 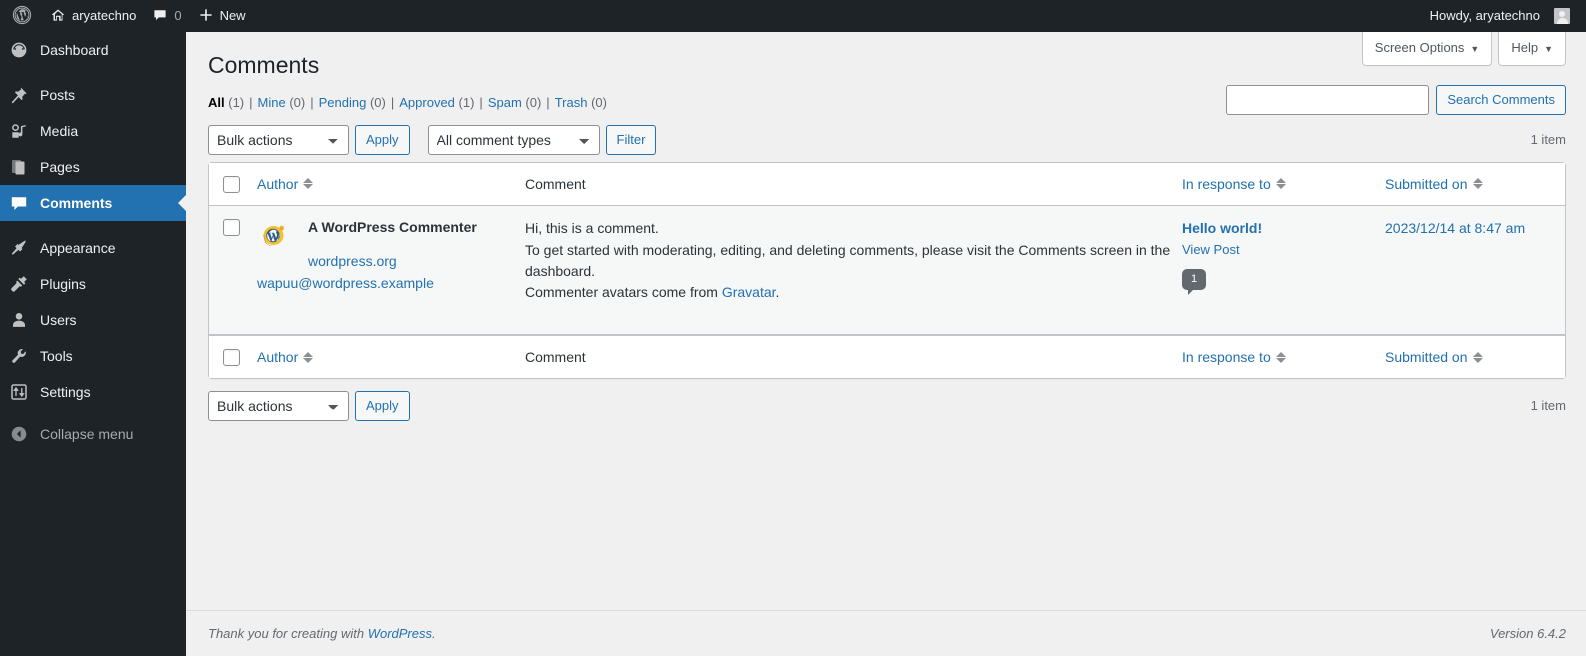 What do you see at coordinates (104, 15) in the screenshot?
I see `site-name-label: aryatechno` at bounding box center [104, 15].